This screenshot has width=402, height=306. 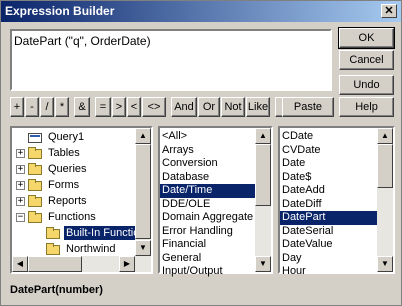 What do you see at coordinates (35, 138) in the screenshot?
I see `query-icon` at bounding box center [35, 138].